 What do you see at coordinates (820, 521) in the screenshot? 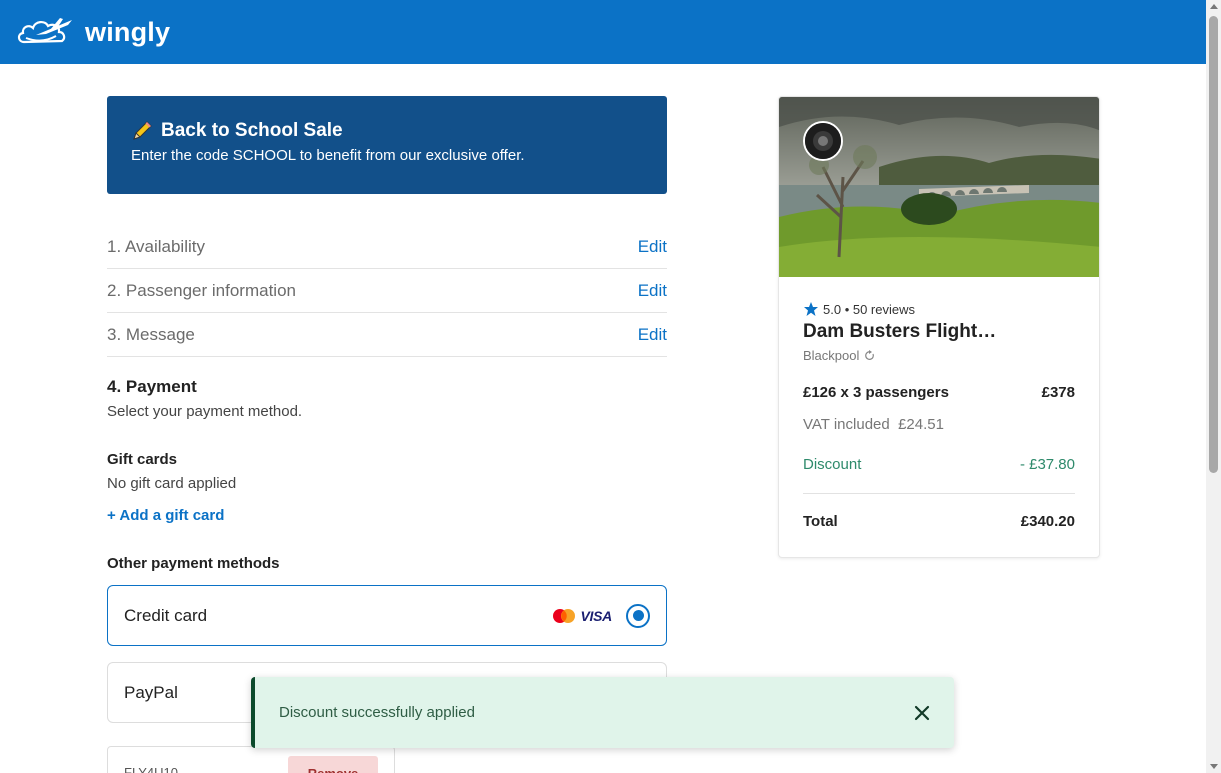
I see `total-label: Total` at bounding box center [820, 521].